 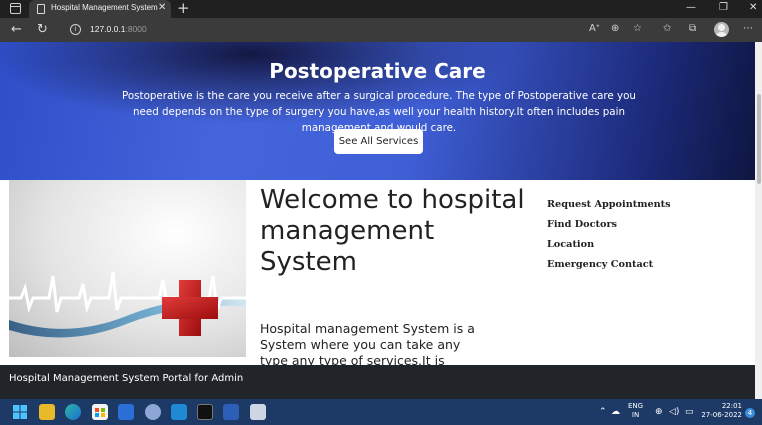 What do you see at coordinates (136, 29) in the screenshot?
I see `url-port: :8000` at bounding box center [136, 29].